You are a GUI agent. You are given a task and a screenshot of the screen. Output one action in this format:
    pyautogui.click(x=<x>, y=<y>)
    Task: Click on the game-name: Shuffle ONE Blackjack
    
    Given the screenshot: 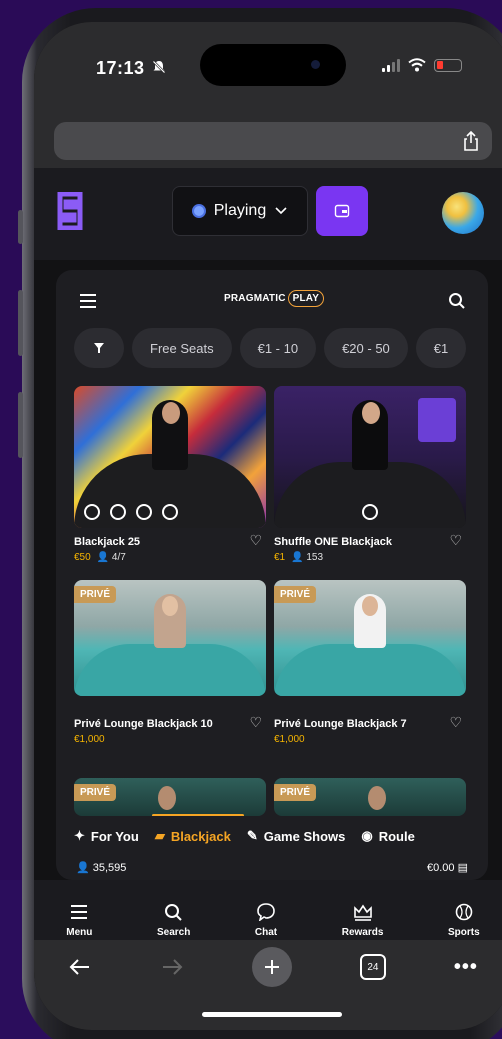 What is the action you would take?
    pyautogui.click(x=333, y=542)
    